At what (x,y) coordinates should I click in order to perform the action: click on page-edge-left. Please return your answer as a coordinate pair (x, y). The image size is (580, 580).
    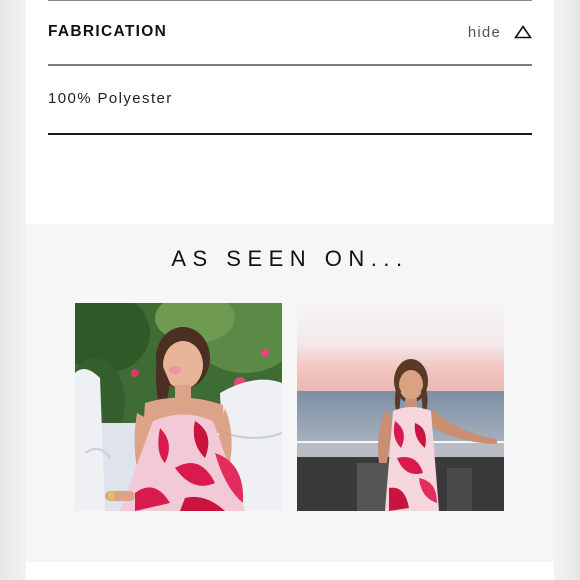
    Looking at the image, I should click on (13, 290).